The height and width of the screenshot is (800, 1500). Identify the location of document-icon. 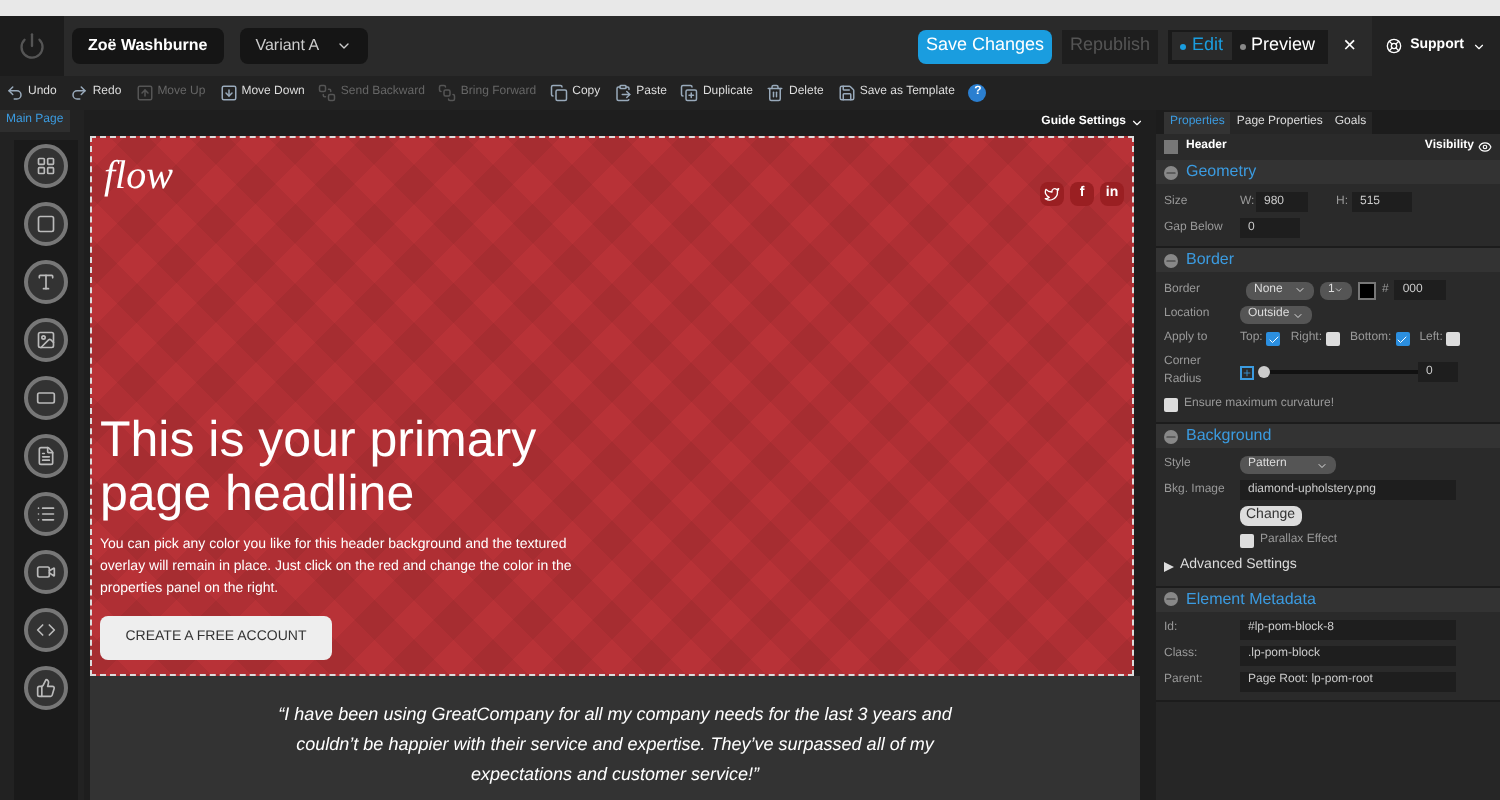
(46, 456).